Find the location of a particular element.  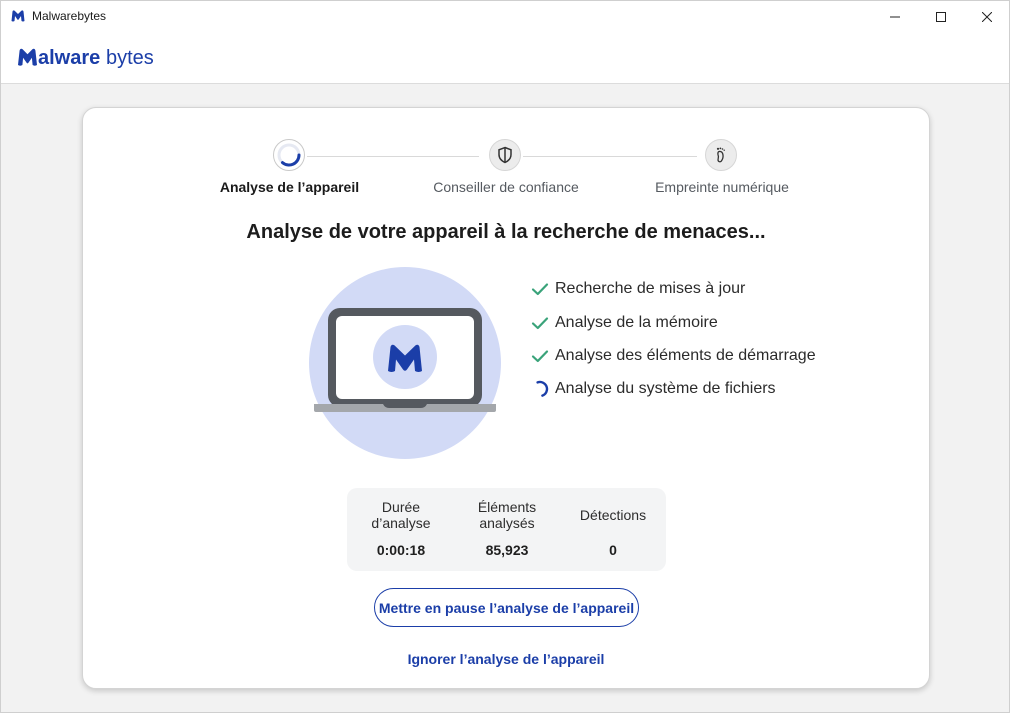

check-label: Analyse des éléments de démarrage is located at coordinates (685, 355).